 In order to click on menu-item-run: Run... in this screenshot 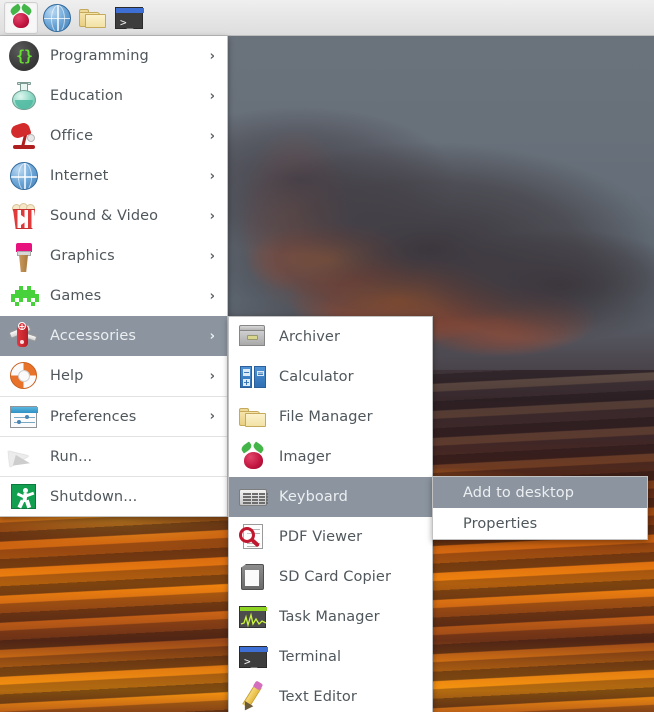, I will do `click(113, 456)`.